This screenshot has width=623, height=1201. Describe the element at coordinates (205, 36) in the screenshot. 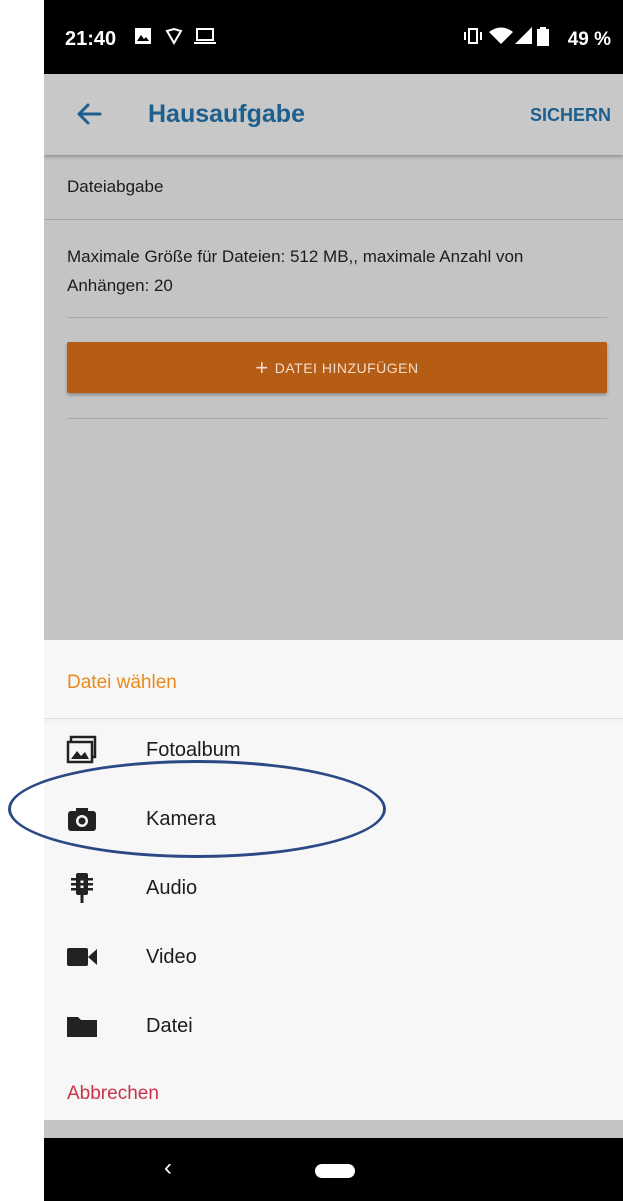

I see `laptop-icon` at that location.